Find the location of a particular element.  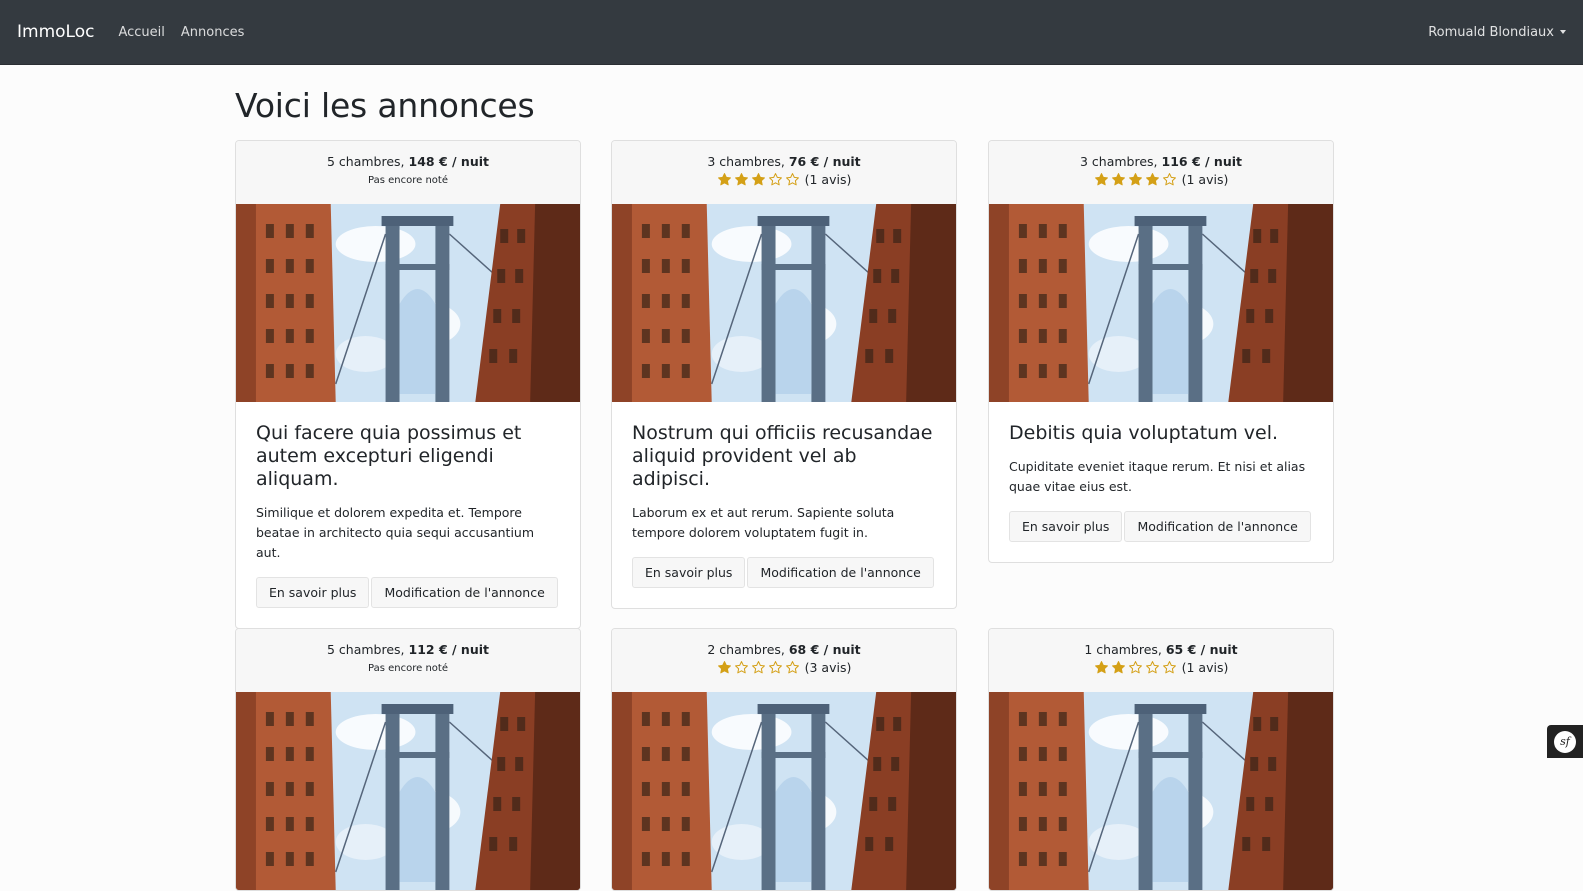

main-container: Voici les annonces is located at coordinates (785, 103).